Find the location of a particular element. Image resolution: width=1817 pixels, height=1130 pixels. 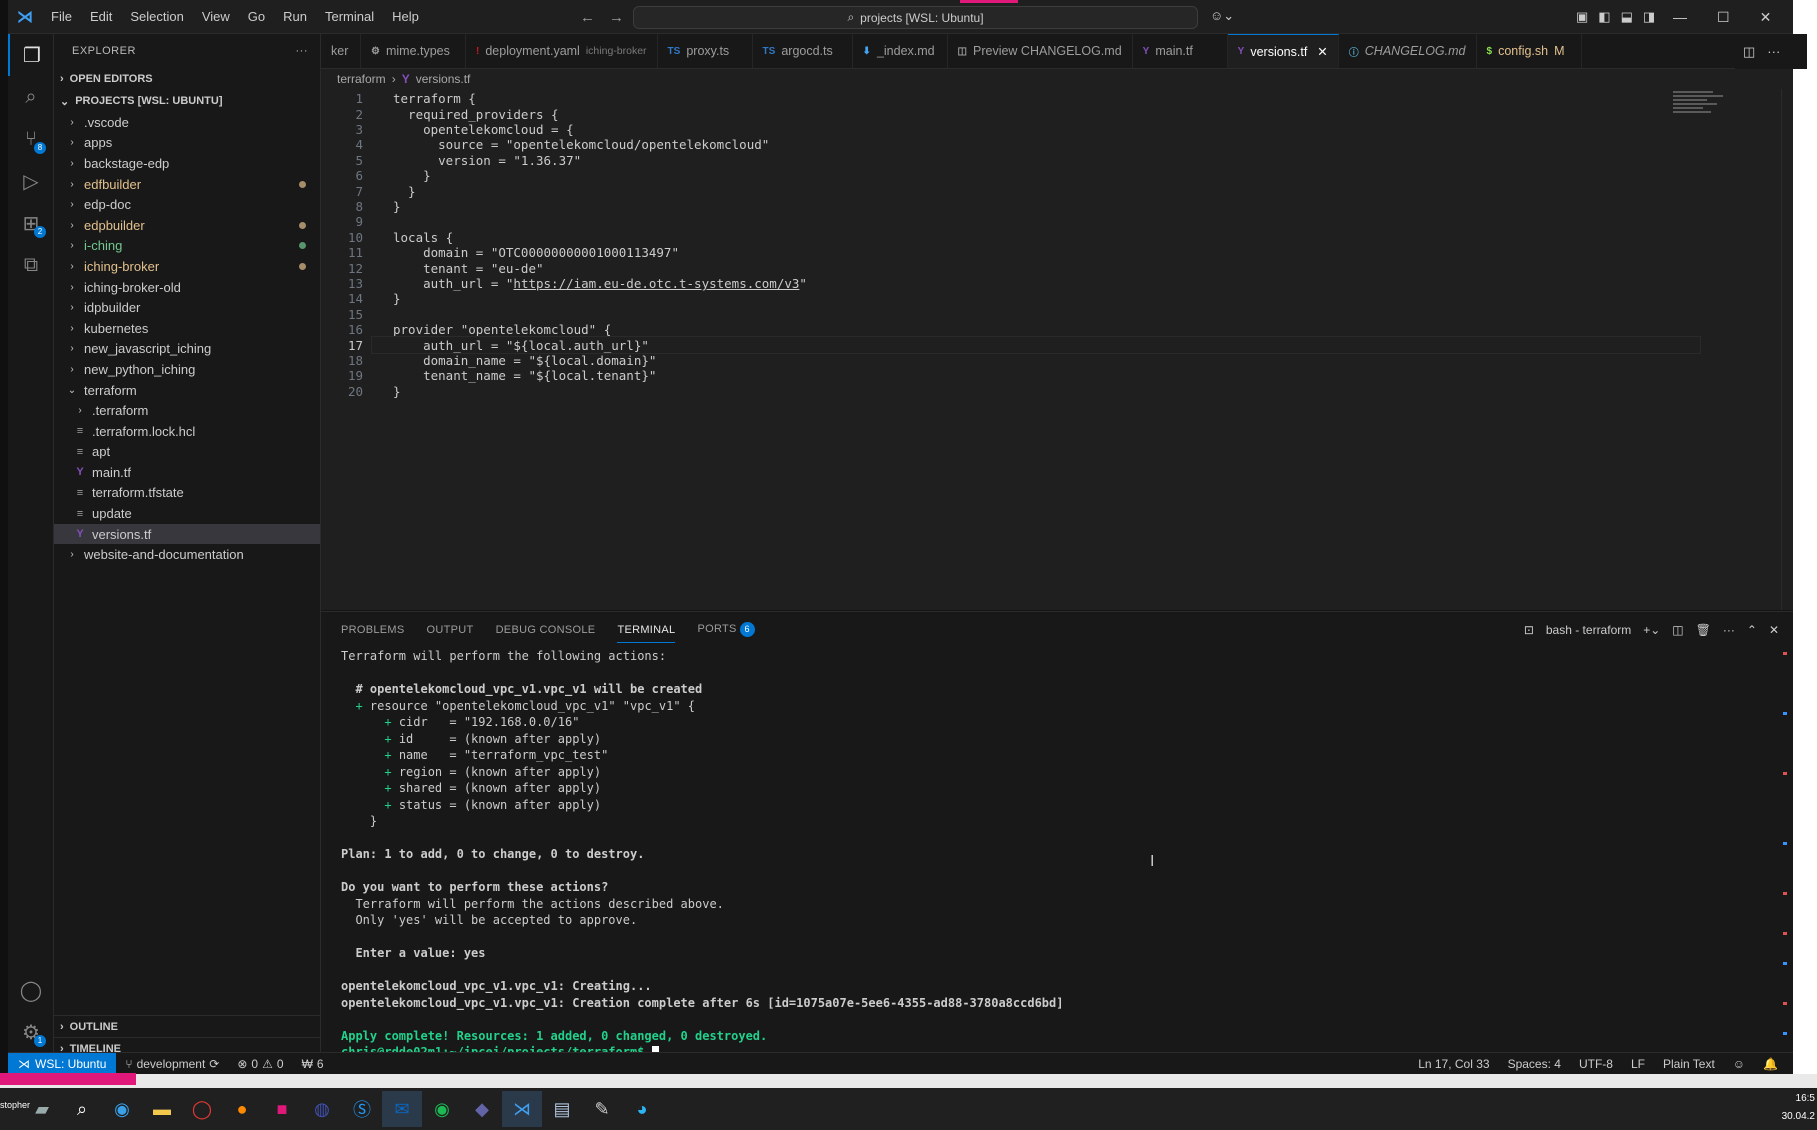

menu-view: View is located at coordinates (216, 17).